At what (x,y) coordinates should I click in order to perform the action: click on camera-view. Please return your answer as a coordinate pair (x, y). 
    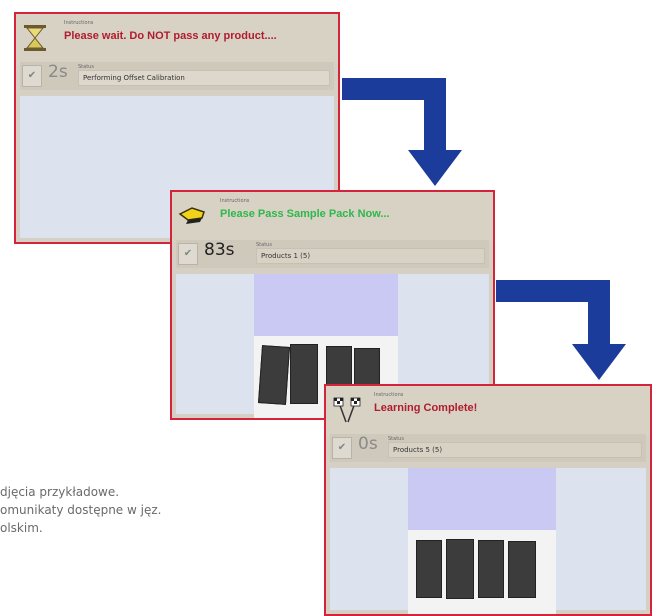
    Looking at the image, I should click on (488, 541).